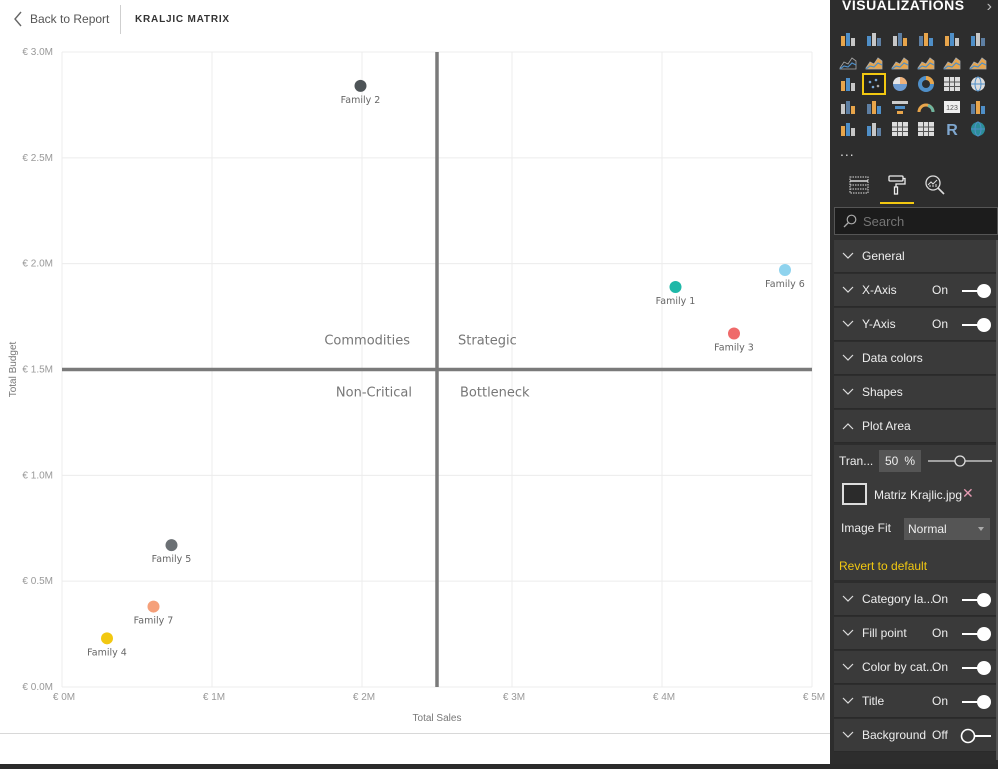 Image resolution: width=998 pixels, height=769 pixels. Describe the element at coordinates (848, 107) in the screenshot. I see `filled-map-icon` at that location.